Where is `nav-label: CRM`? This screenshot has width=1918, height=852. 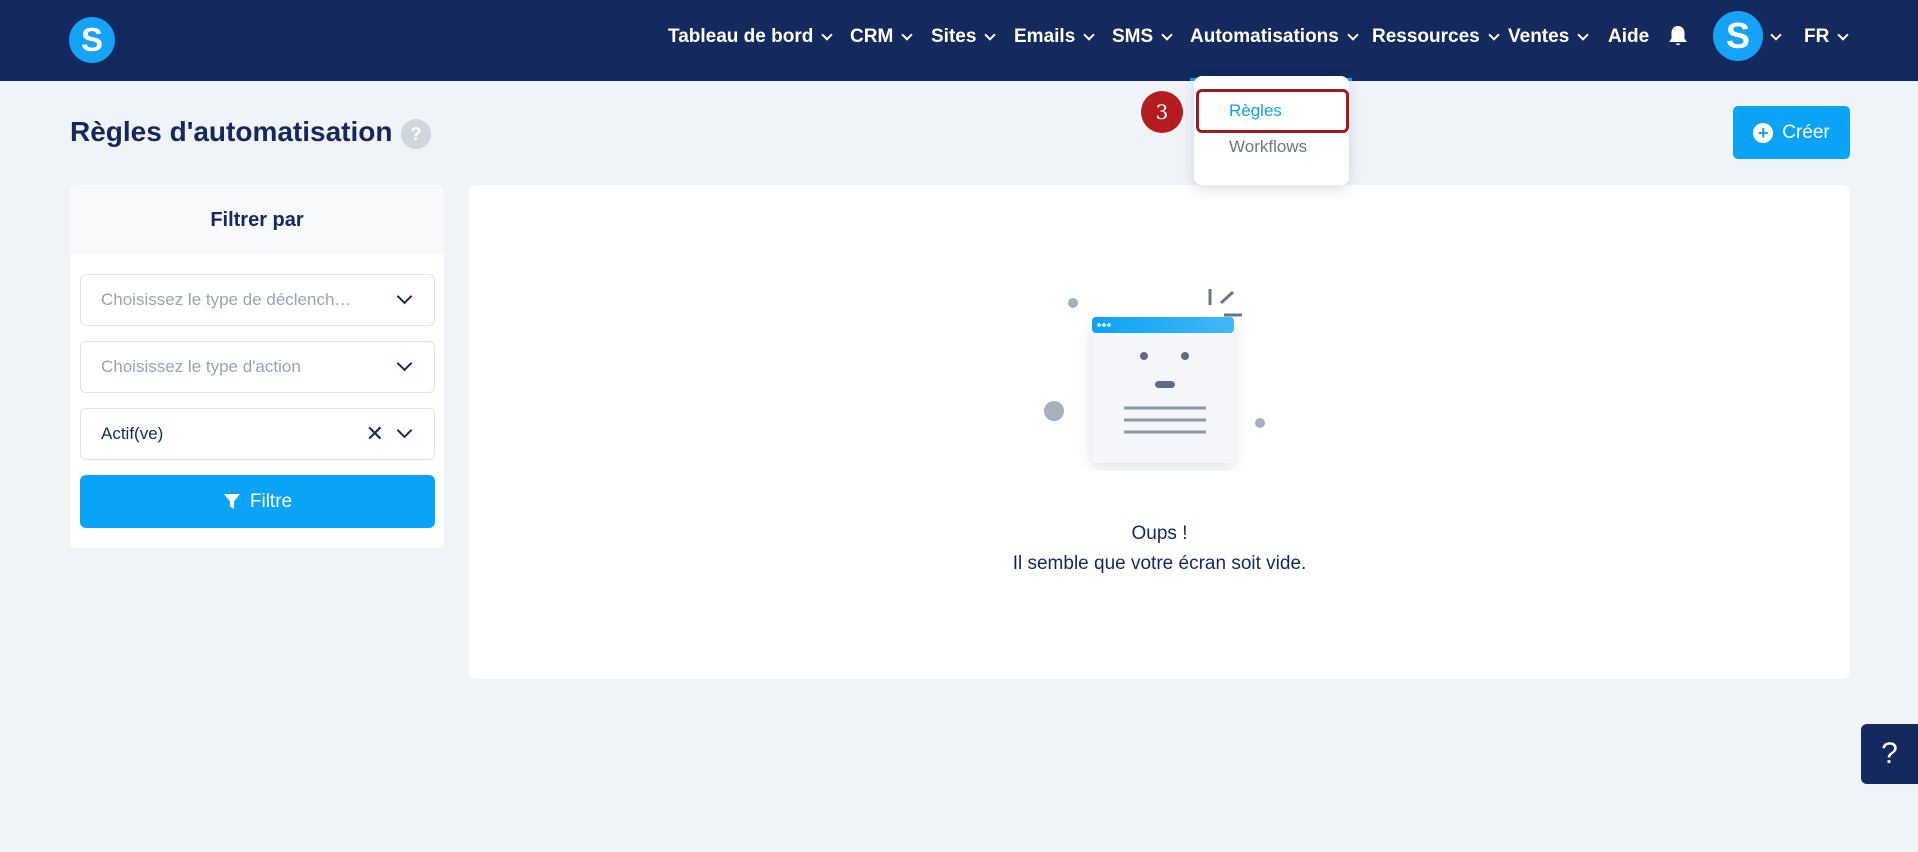 nav-label: CRM is located at coordinates (872, 36).